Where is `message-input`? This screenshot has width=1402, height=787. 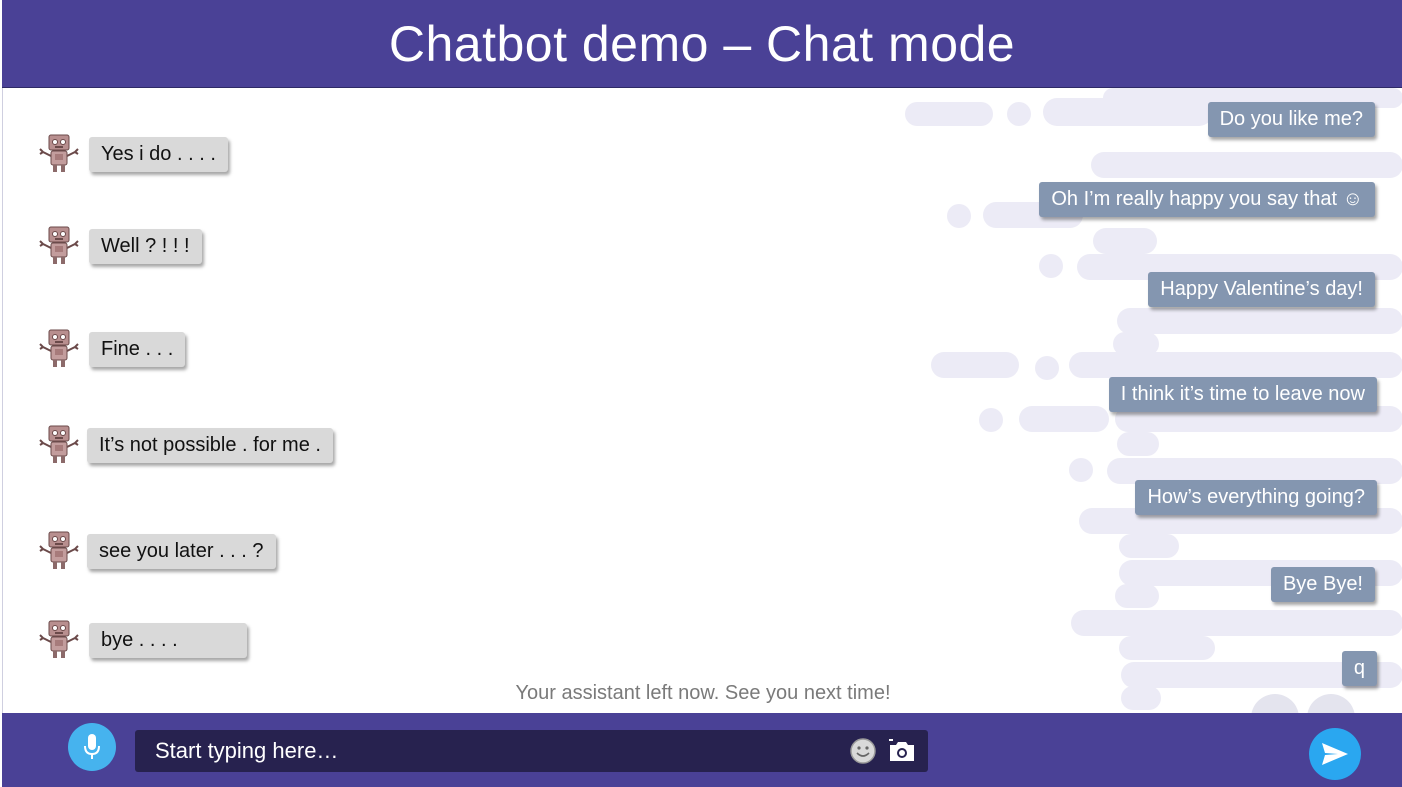
message-input is located at coordinates (495, 751).